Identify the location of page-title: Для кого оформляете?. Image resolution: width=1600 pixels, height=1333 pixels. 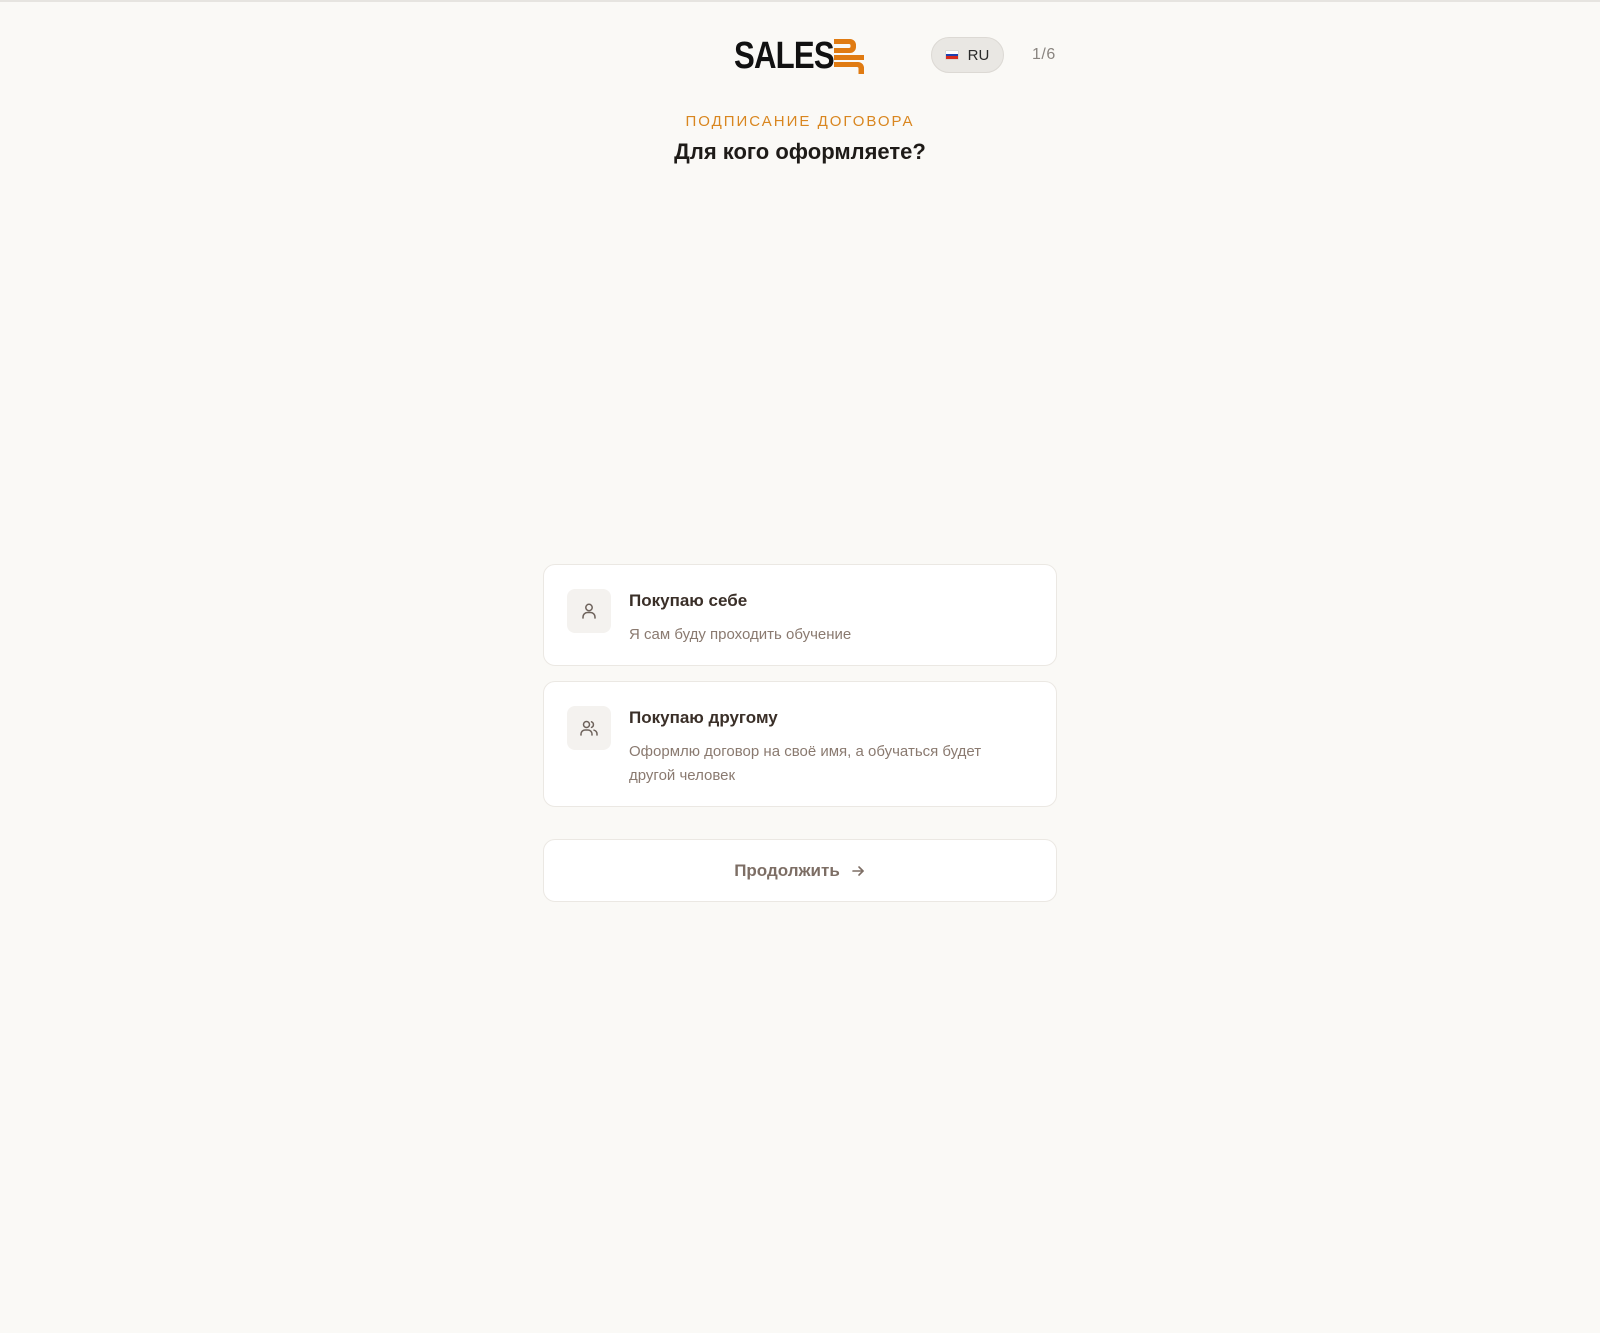
(800, 151).